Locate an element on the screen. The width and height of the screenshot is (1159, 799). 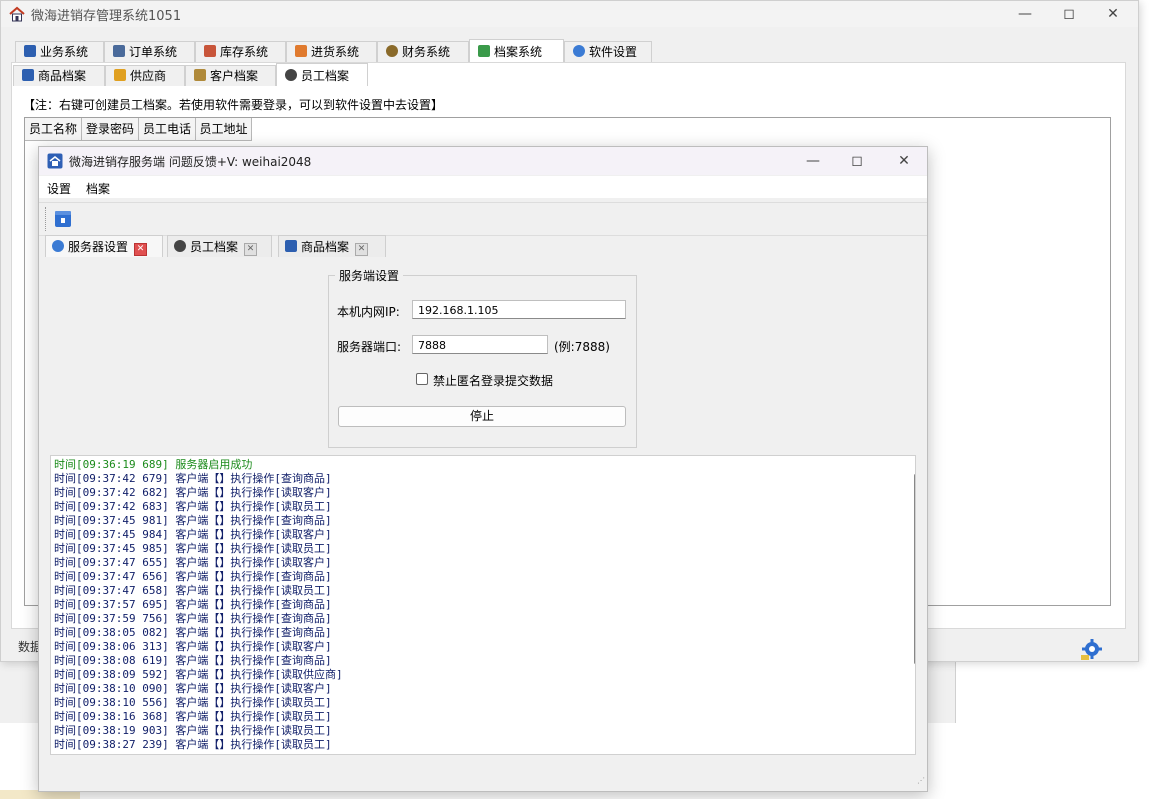
server-menubar: 设置 档案 is located at coordinates (483, 187).